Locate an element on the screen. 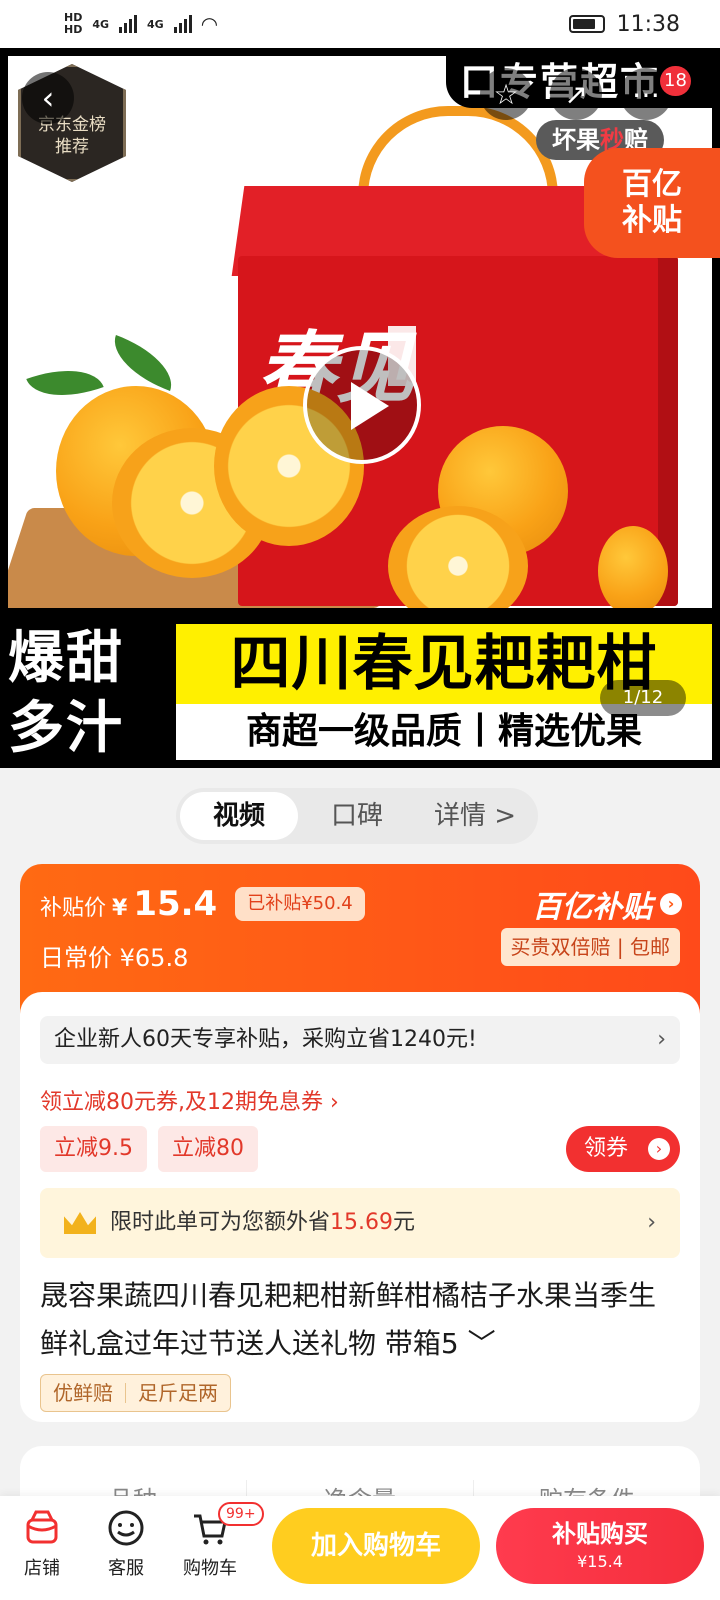 The width and height of the screenshot is (720, 1600). back-button: ‹ is located at coordinates (48, 98).